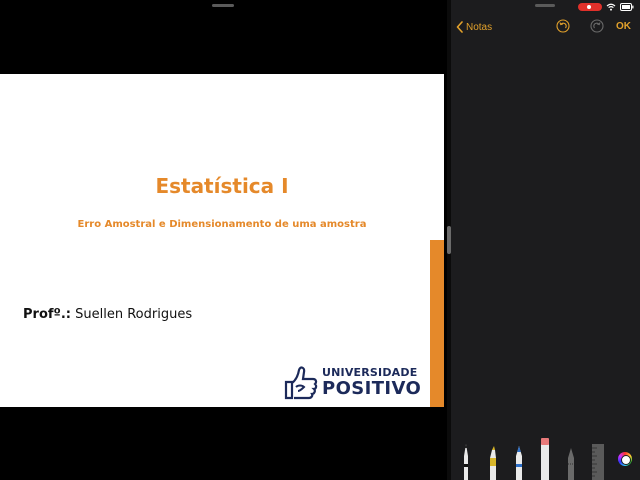 The width and height of the screenshot is (640, 480). Describe the element at coordinates (466, 460) in the screenshot. I see `pen-icon` at that location.